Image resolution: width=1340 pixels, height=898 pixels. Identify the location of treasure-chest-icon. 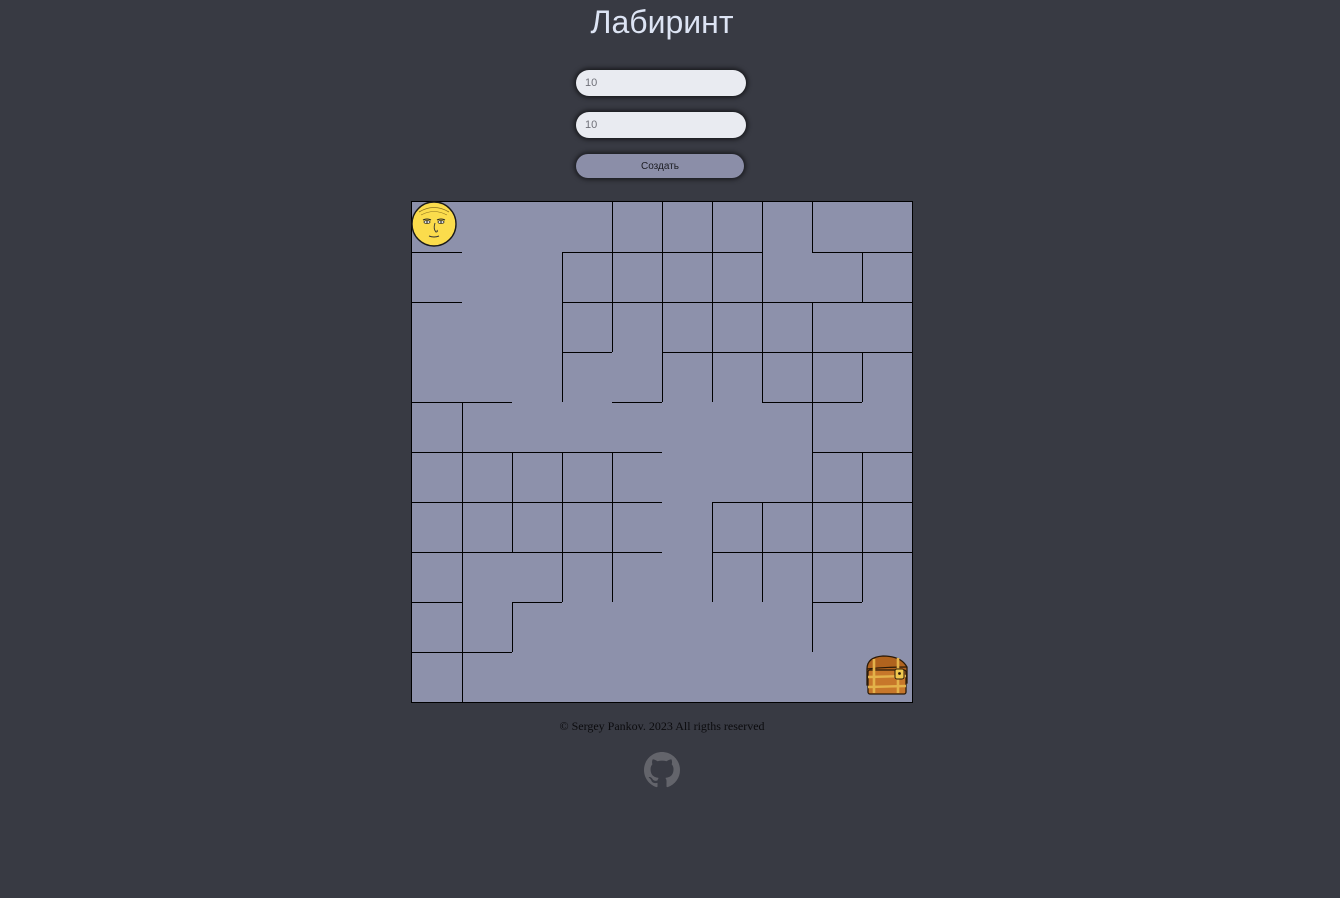
(887, 675).